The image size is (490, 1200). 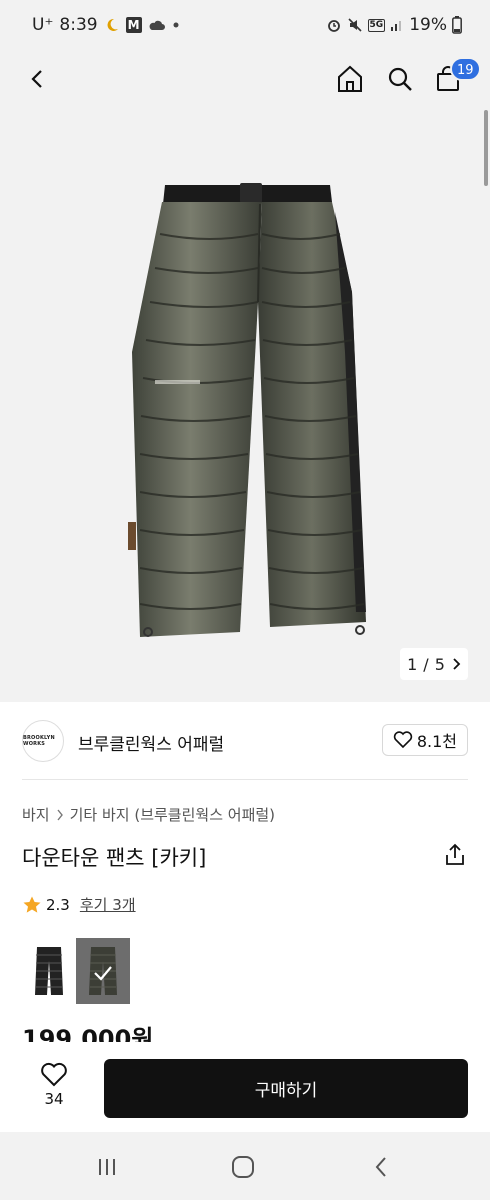 I want to click on mute-icon, so click(x=355, y=25).